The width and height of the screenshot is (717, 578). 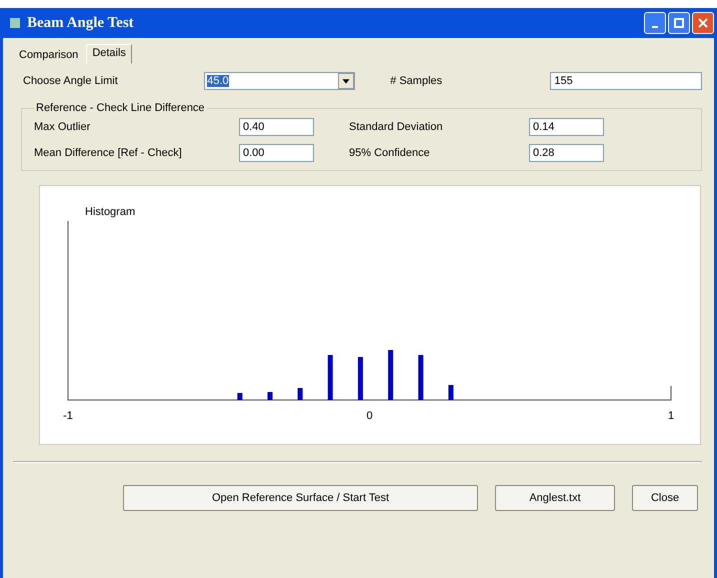 I want to click on minimize-button, so click(x=655, y=23).